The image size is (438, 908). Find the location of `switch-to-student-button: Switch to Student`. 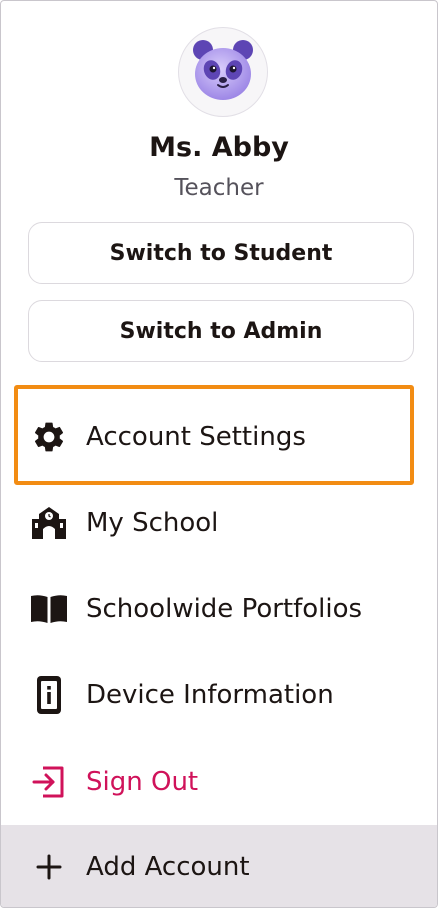

switch-to-student-button: Switch to Student is located at coordinates (221, 253).